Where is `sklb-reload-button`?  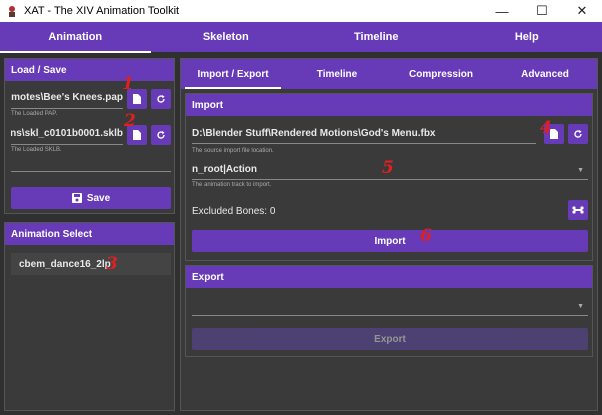 sklb-reload-button is located at coordinates (161, 135).